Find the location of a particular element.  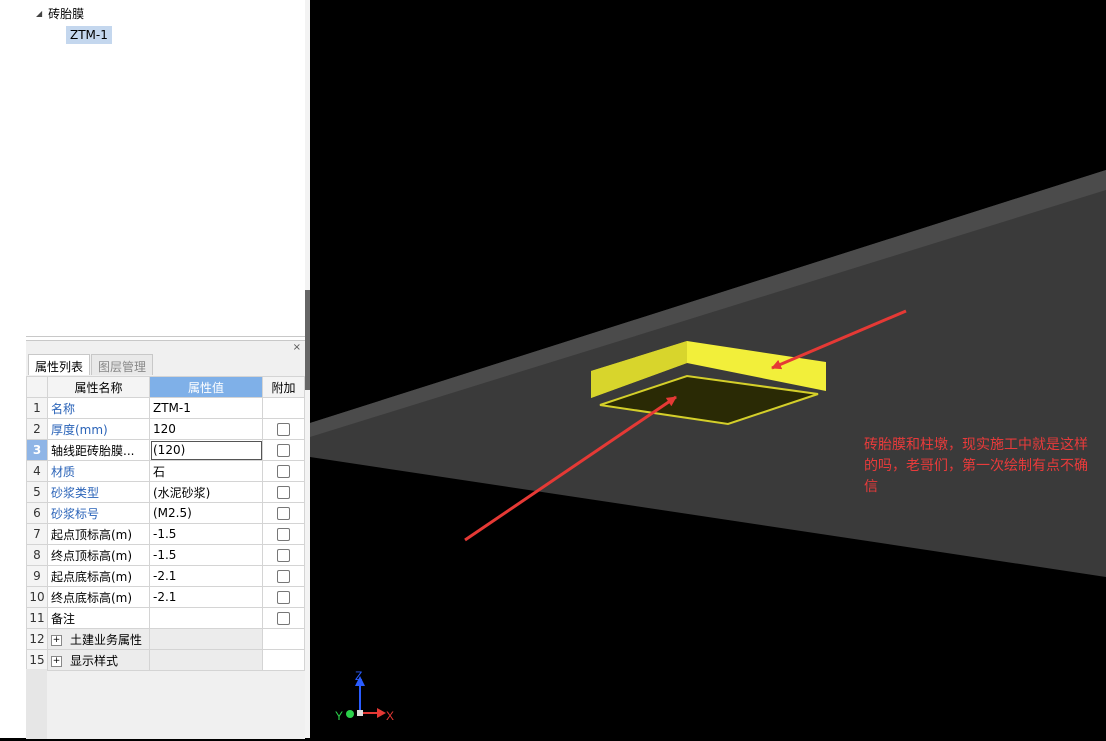

table-row: 4 材质 石 is located at coordinates (165, 471).